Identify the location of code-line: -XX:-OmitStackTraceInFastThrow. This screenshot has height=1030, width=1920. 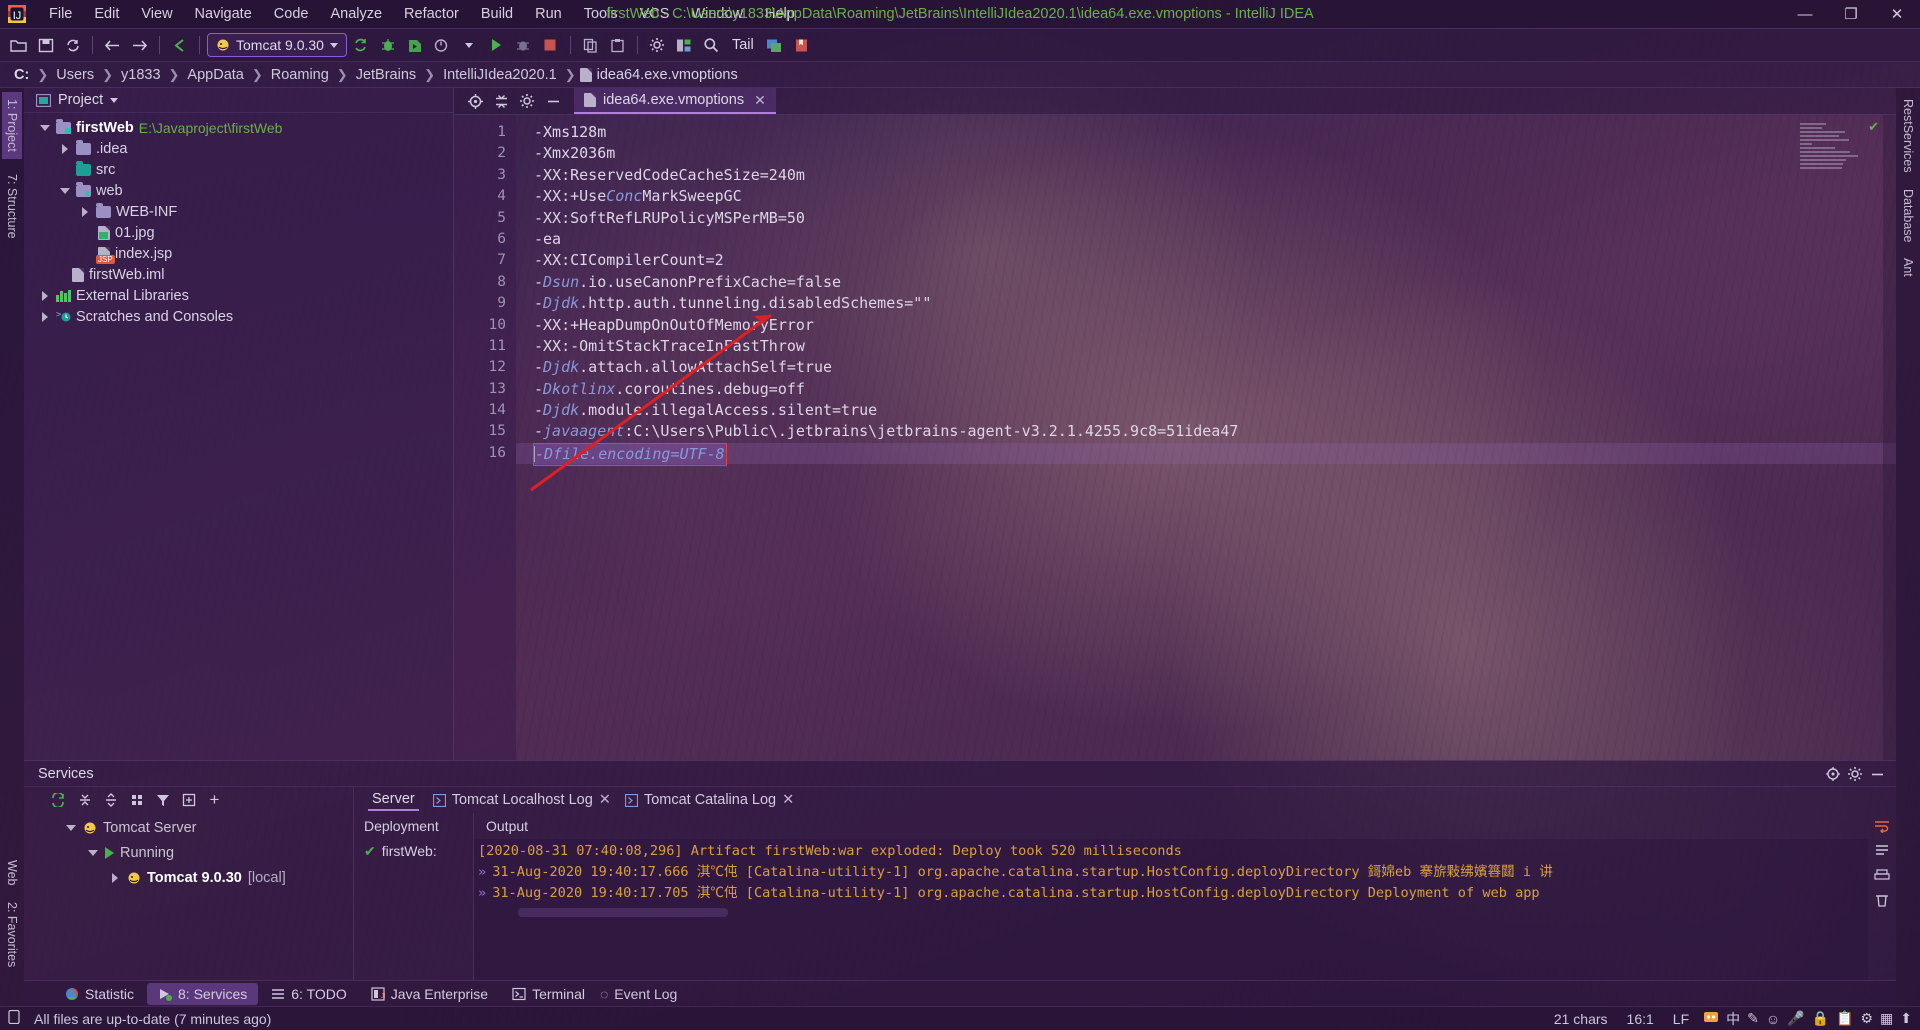
(1206, 346).